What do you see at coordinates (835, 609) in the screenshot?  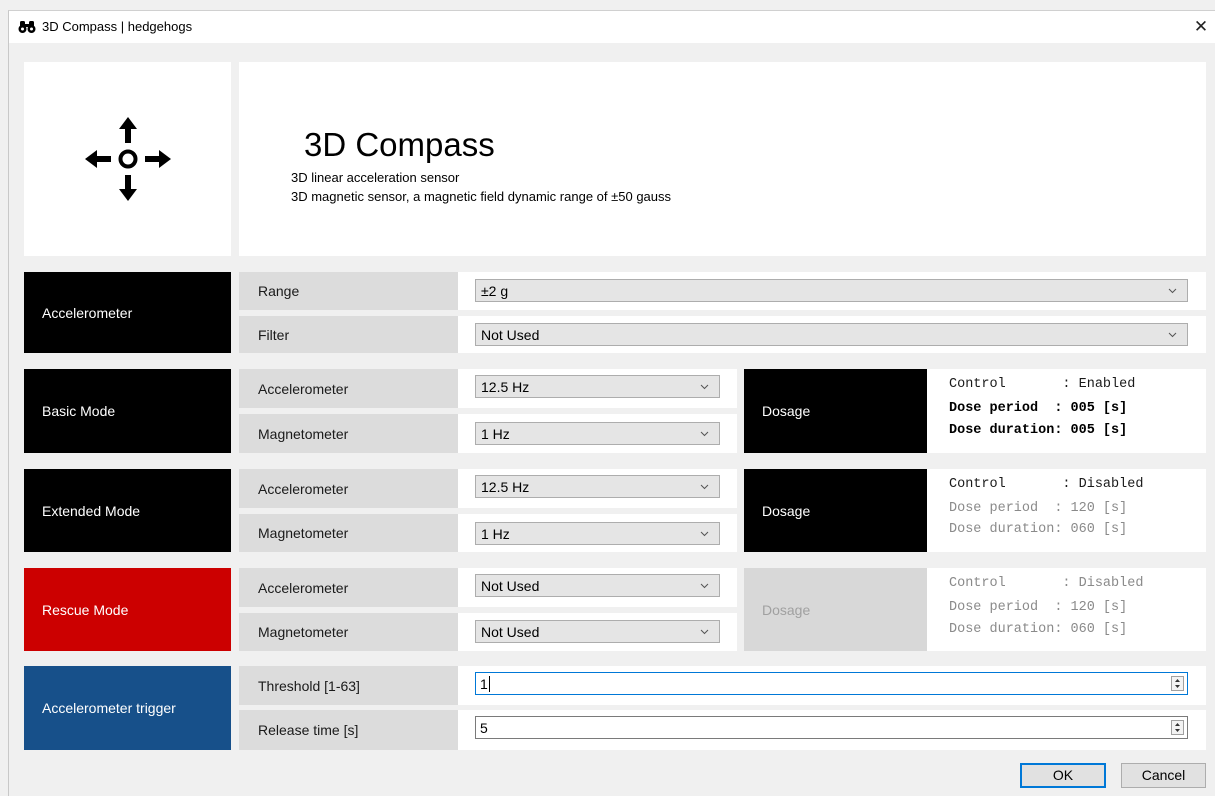 I see `rescue-dosage-block: Dosage` at bounding box center [835, 609].